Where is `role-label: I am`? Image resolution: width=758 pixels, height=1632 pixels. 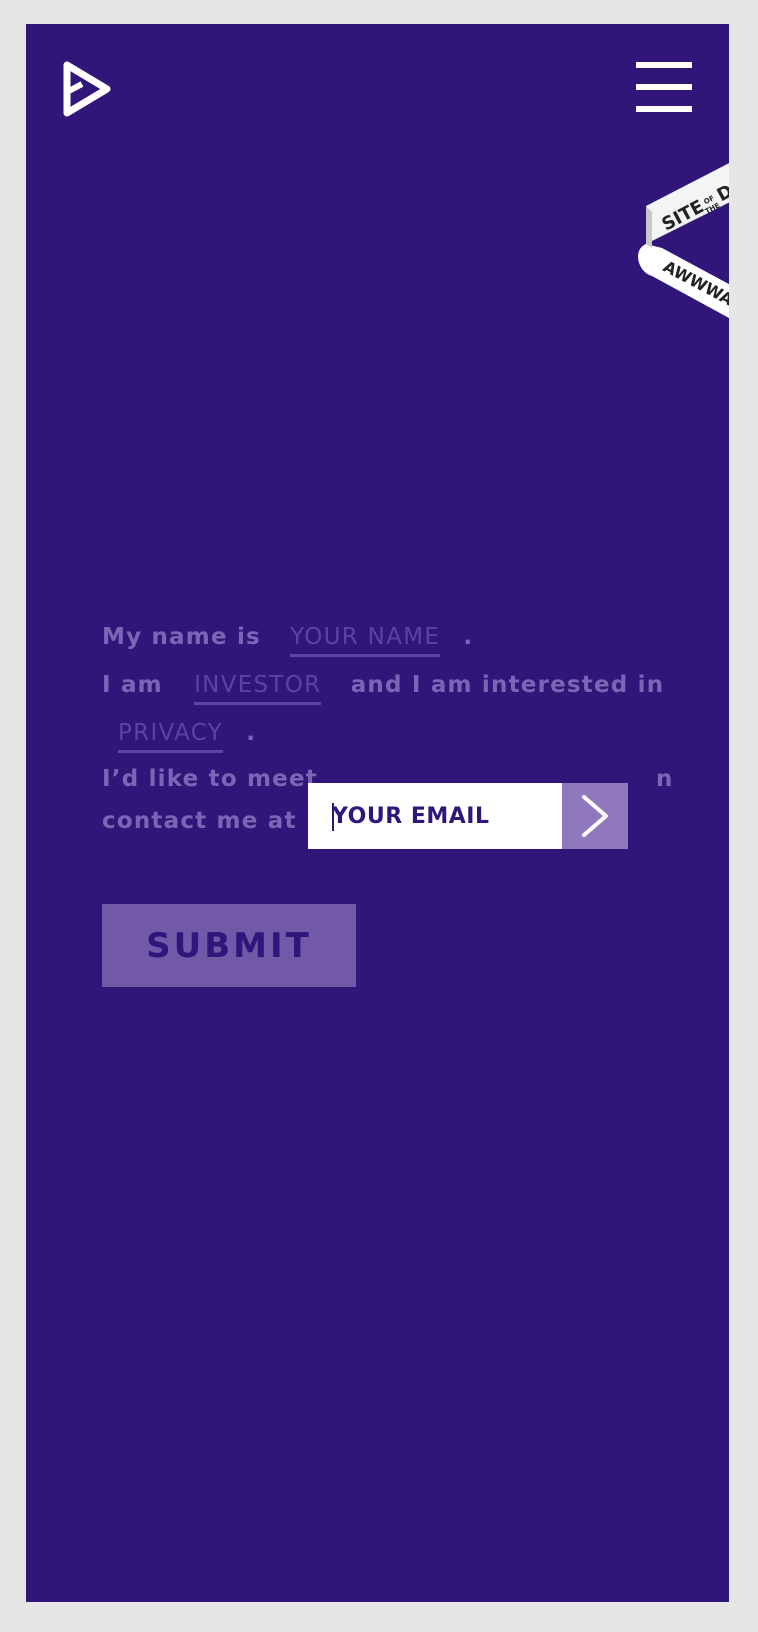
role-label: I am is located at coordinates (132, 685).